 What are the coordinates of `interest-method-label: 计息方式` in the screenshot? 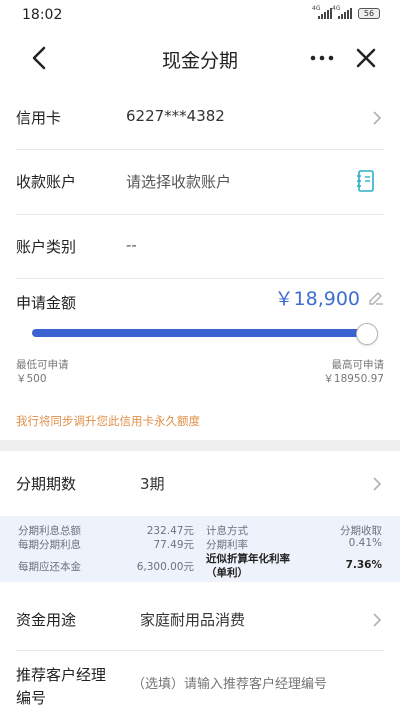 It's located at (227, 531).